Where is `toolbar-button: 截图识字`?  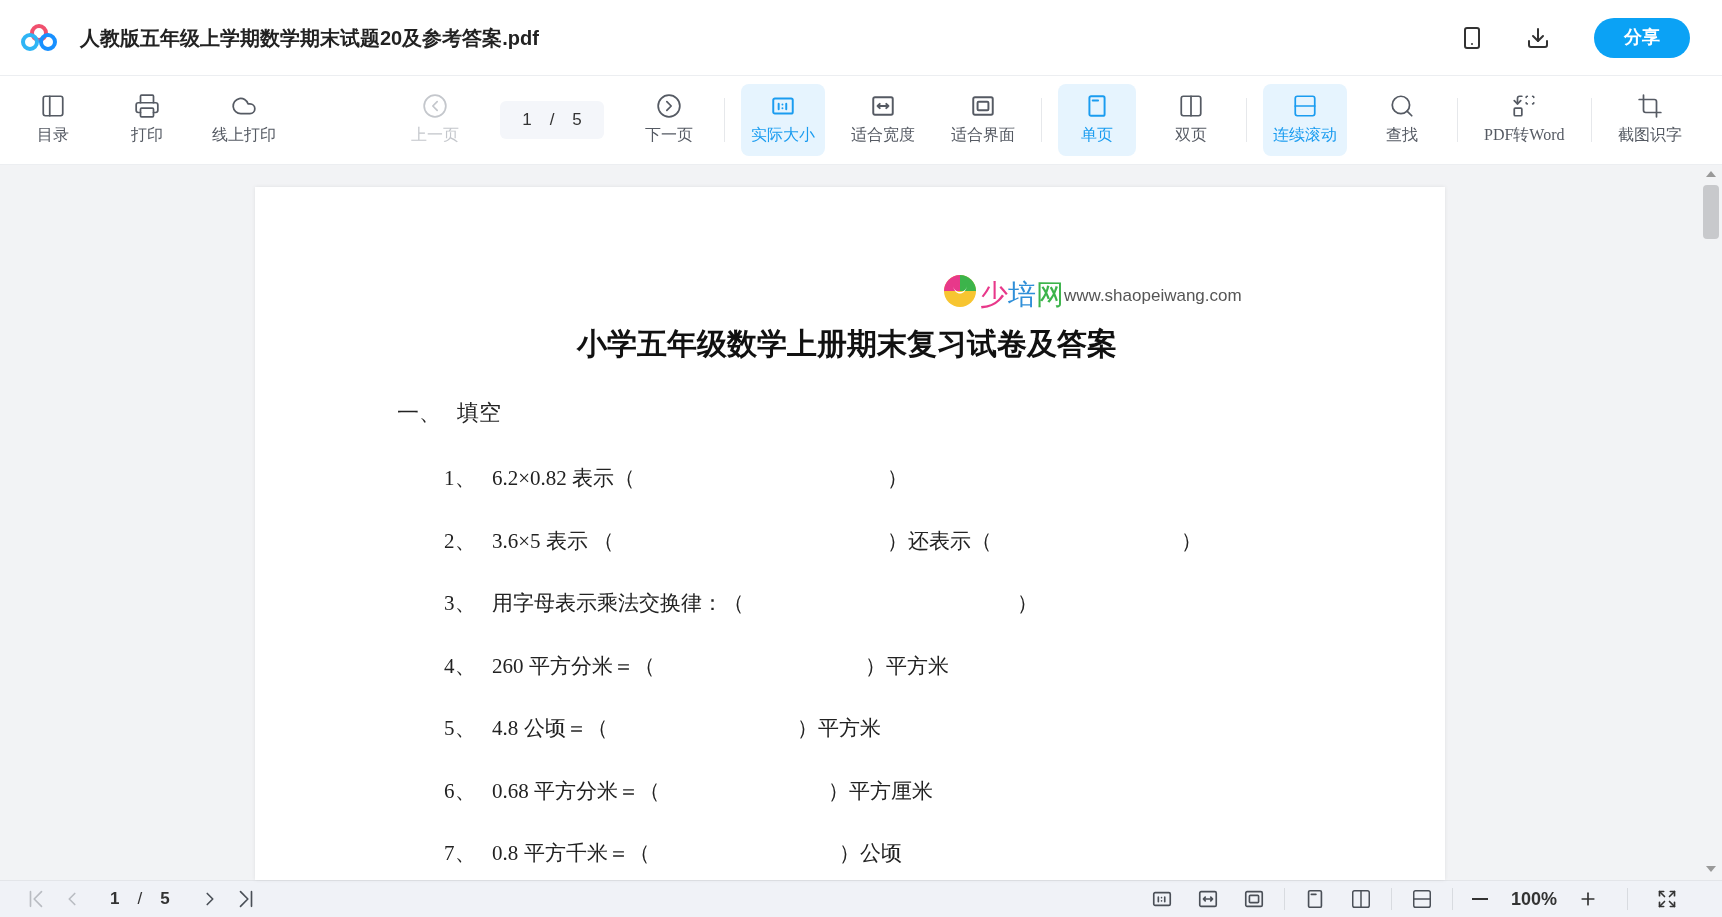
toolbar-button: 截图识字 is located at coordinates (1649, 120).